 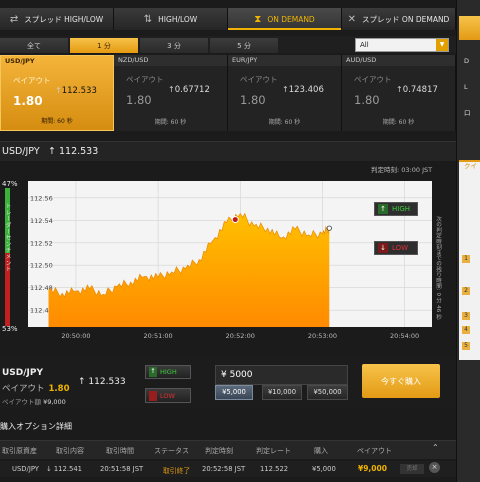 What do you see at coordinates (435, 447) in the screenshot?
I see `collapse-history-icon: ⌃` at bounding box center [435, 447].